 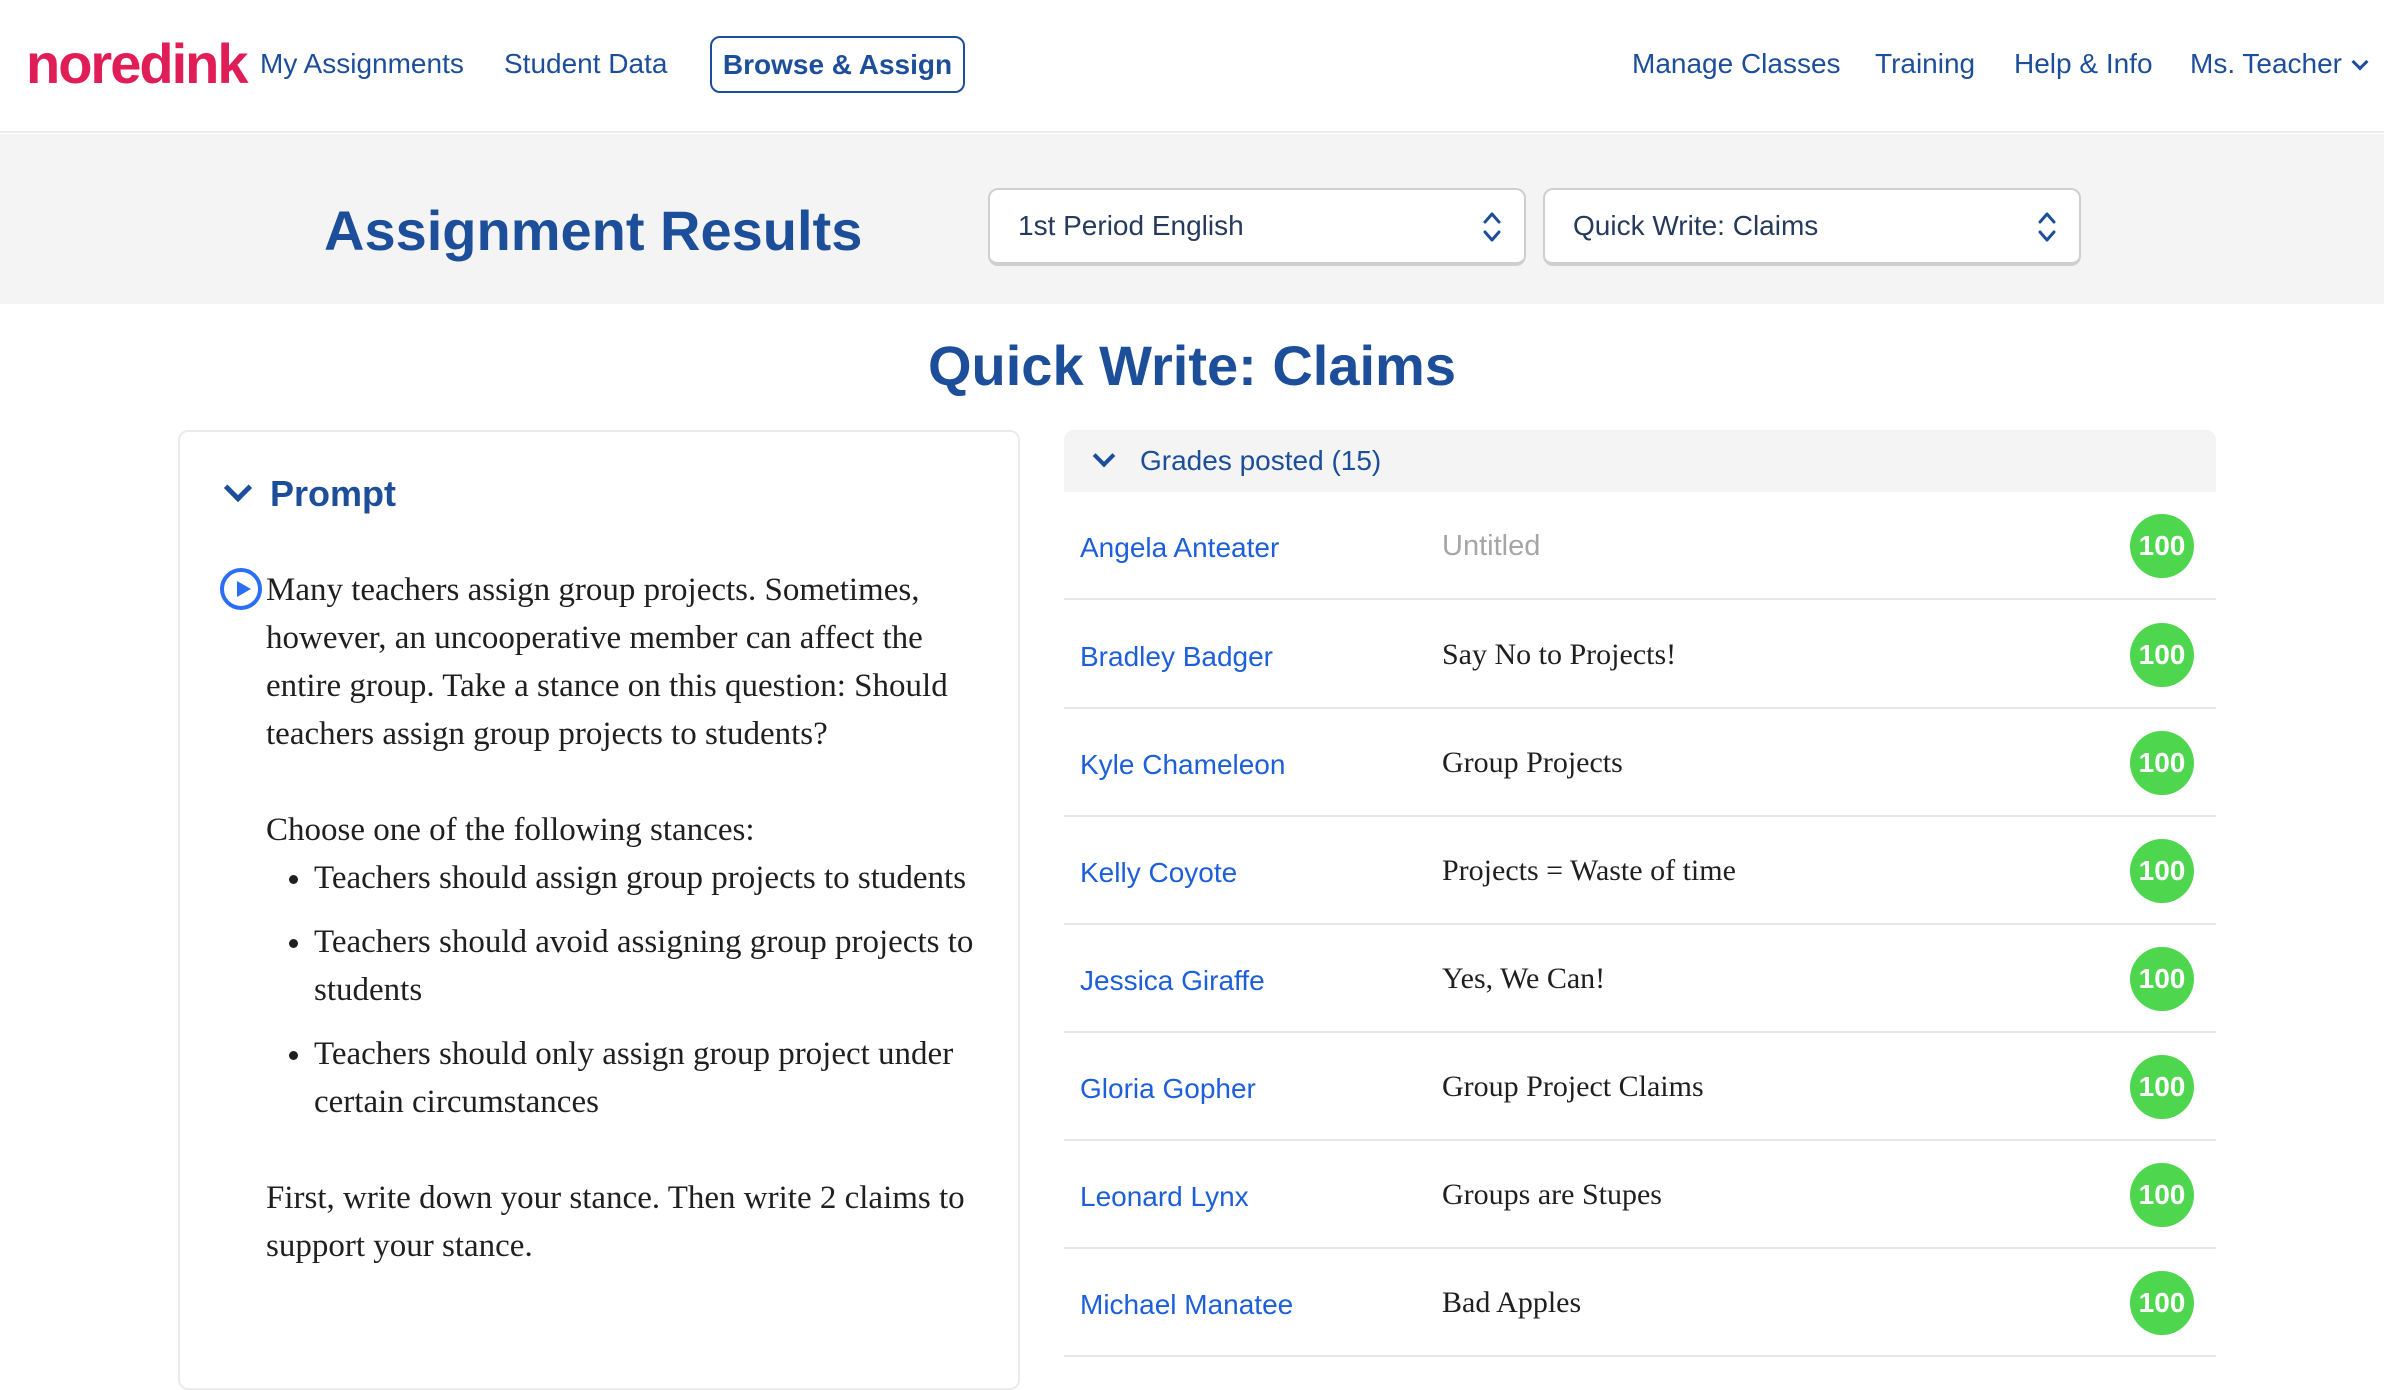 I want to click on user-name: Ms. Teacher, so click(x=2266, y=63).